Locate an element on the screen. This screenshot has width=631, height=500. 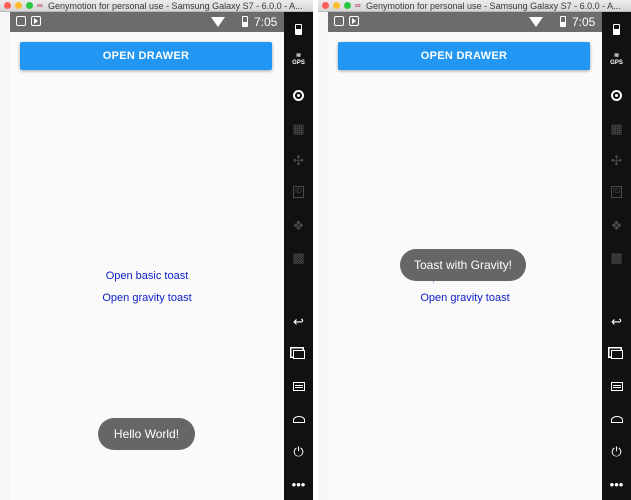
toast-message: Hello World! is located at coordinates (146, 434).